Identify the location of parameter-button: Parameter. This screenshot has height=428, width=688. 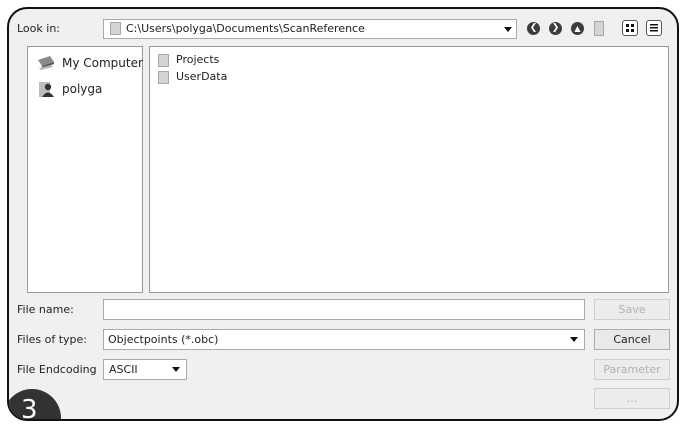
(632, 369).